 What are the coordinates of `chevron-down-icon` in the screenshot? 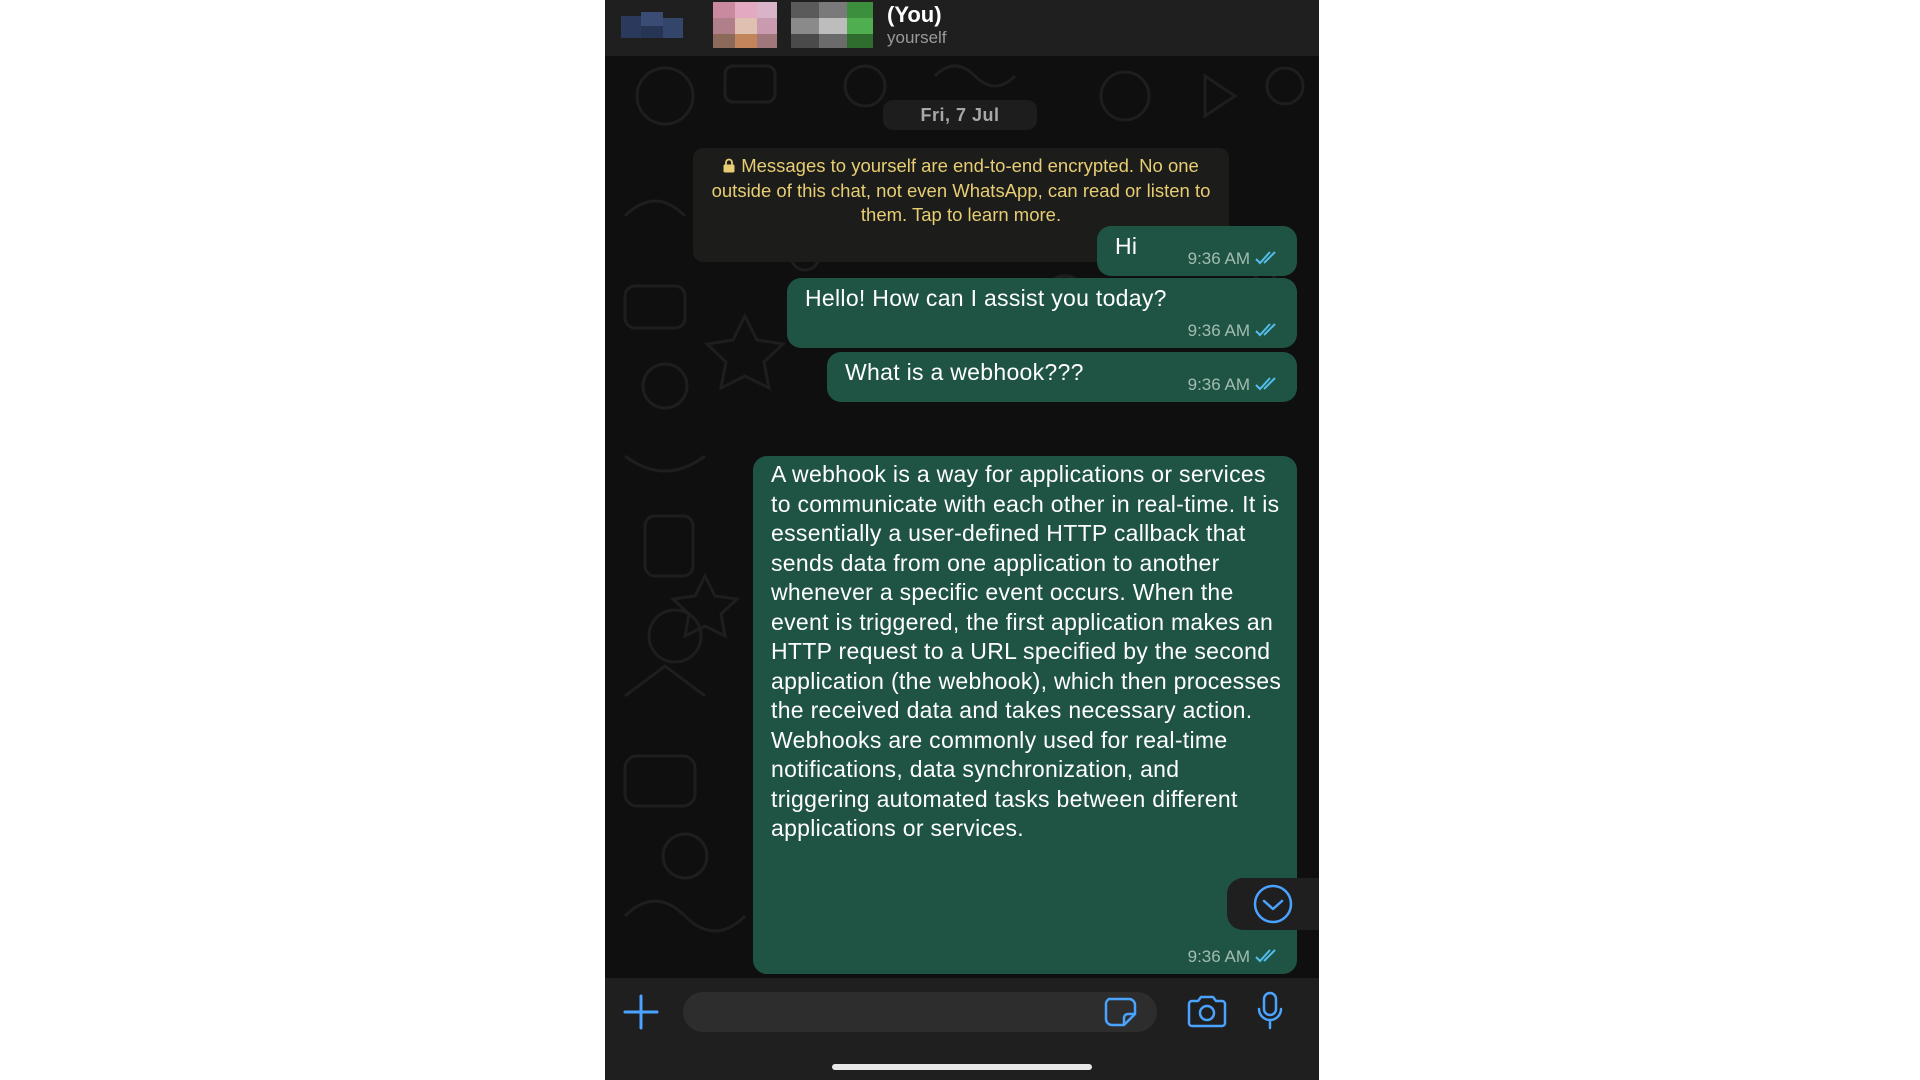 It's located at (1273, 904).